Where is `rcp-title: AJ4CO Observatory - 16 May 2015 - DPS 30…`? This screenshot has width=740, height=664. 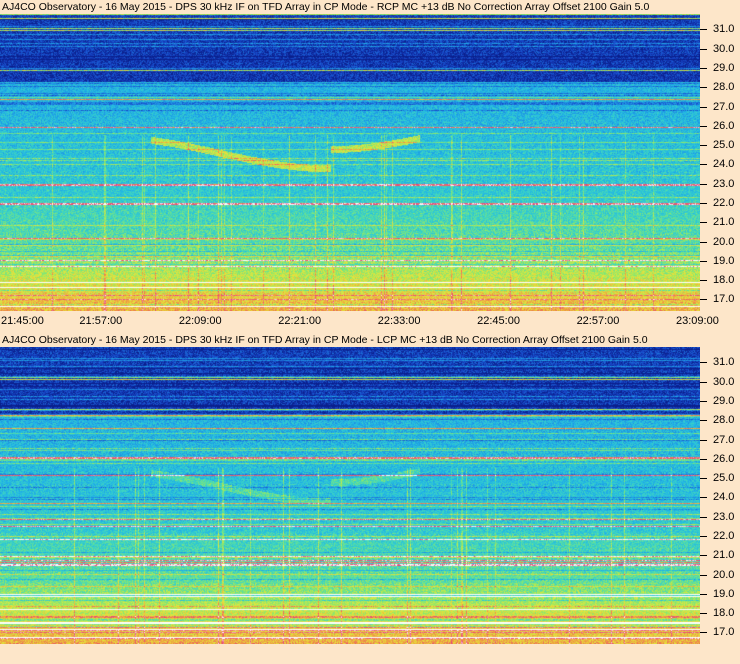 rcp-title: AJ4CO Observatory - 16 May 2015 - DPS 30… is located at coordinates (326, 7).